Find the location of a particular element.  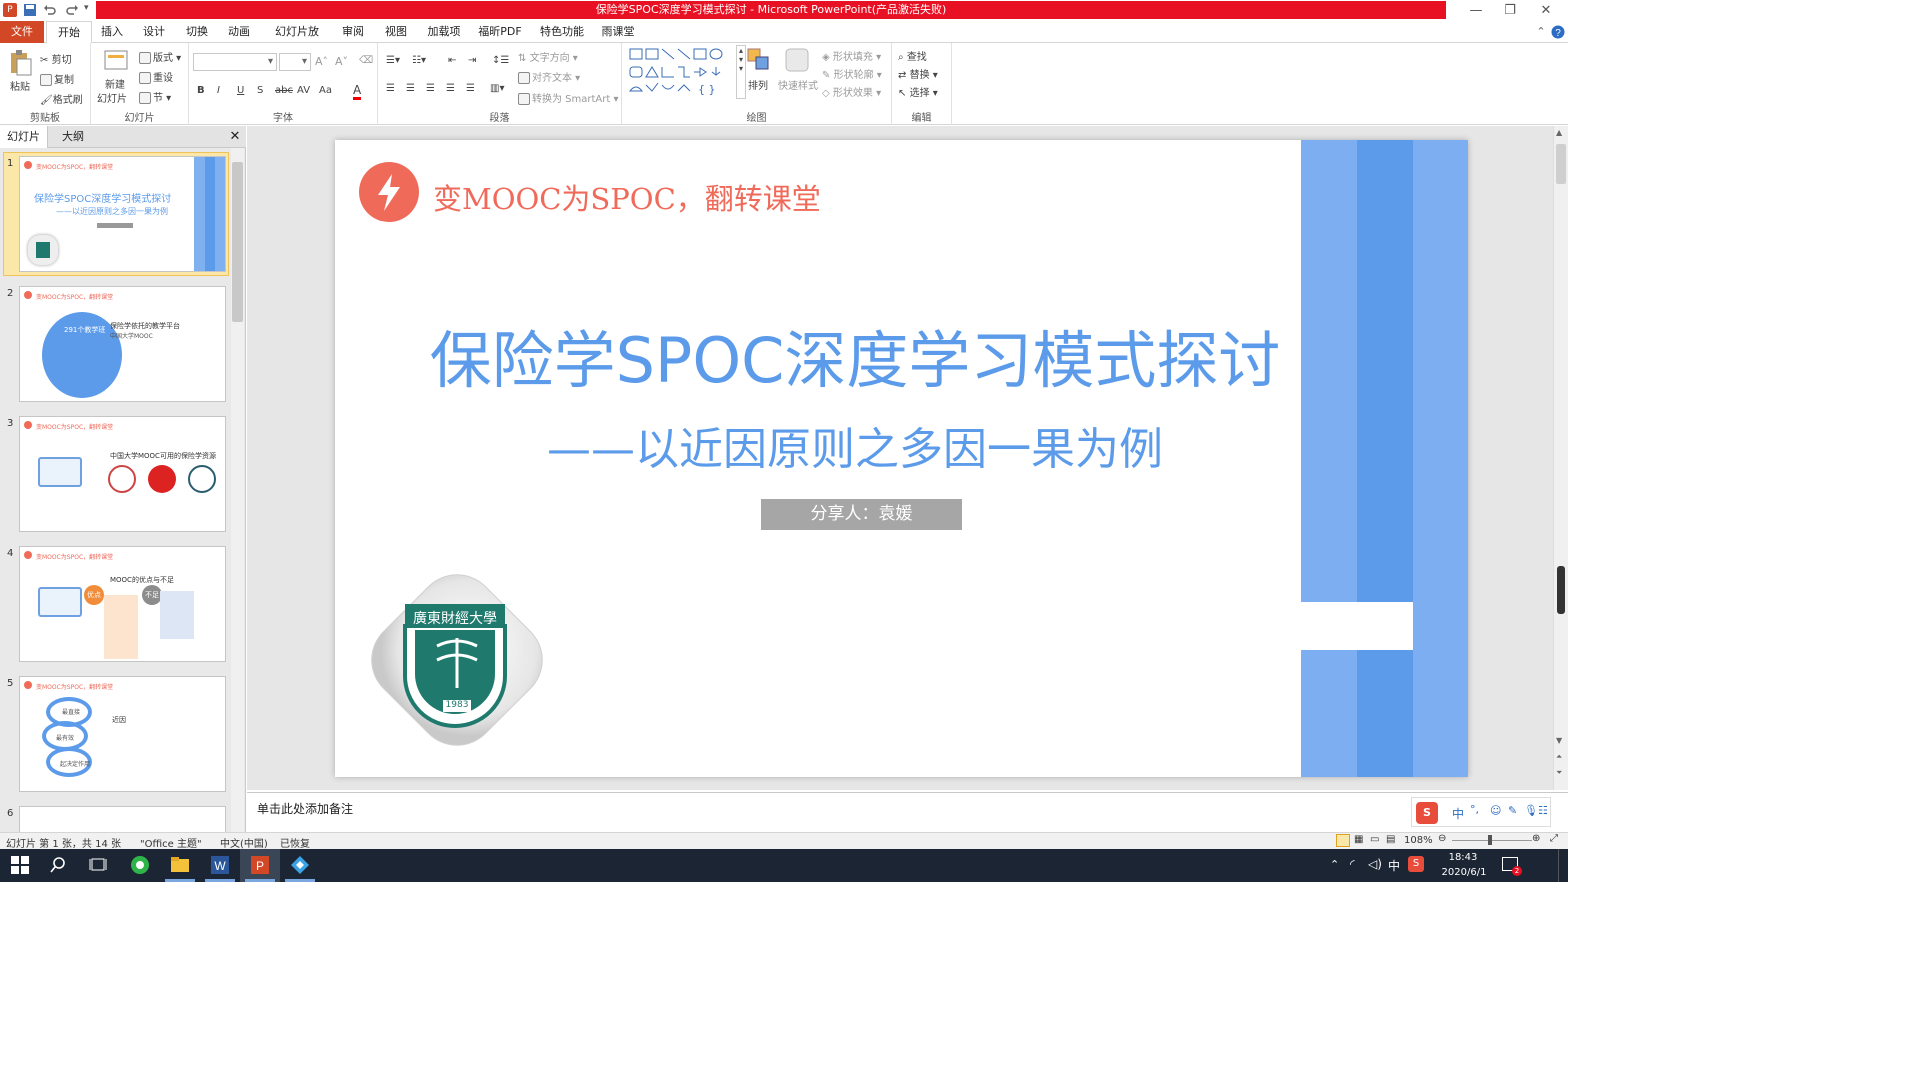

restore-button: ❐ is located at coordinates (1510, 10).